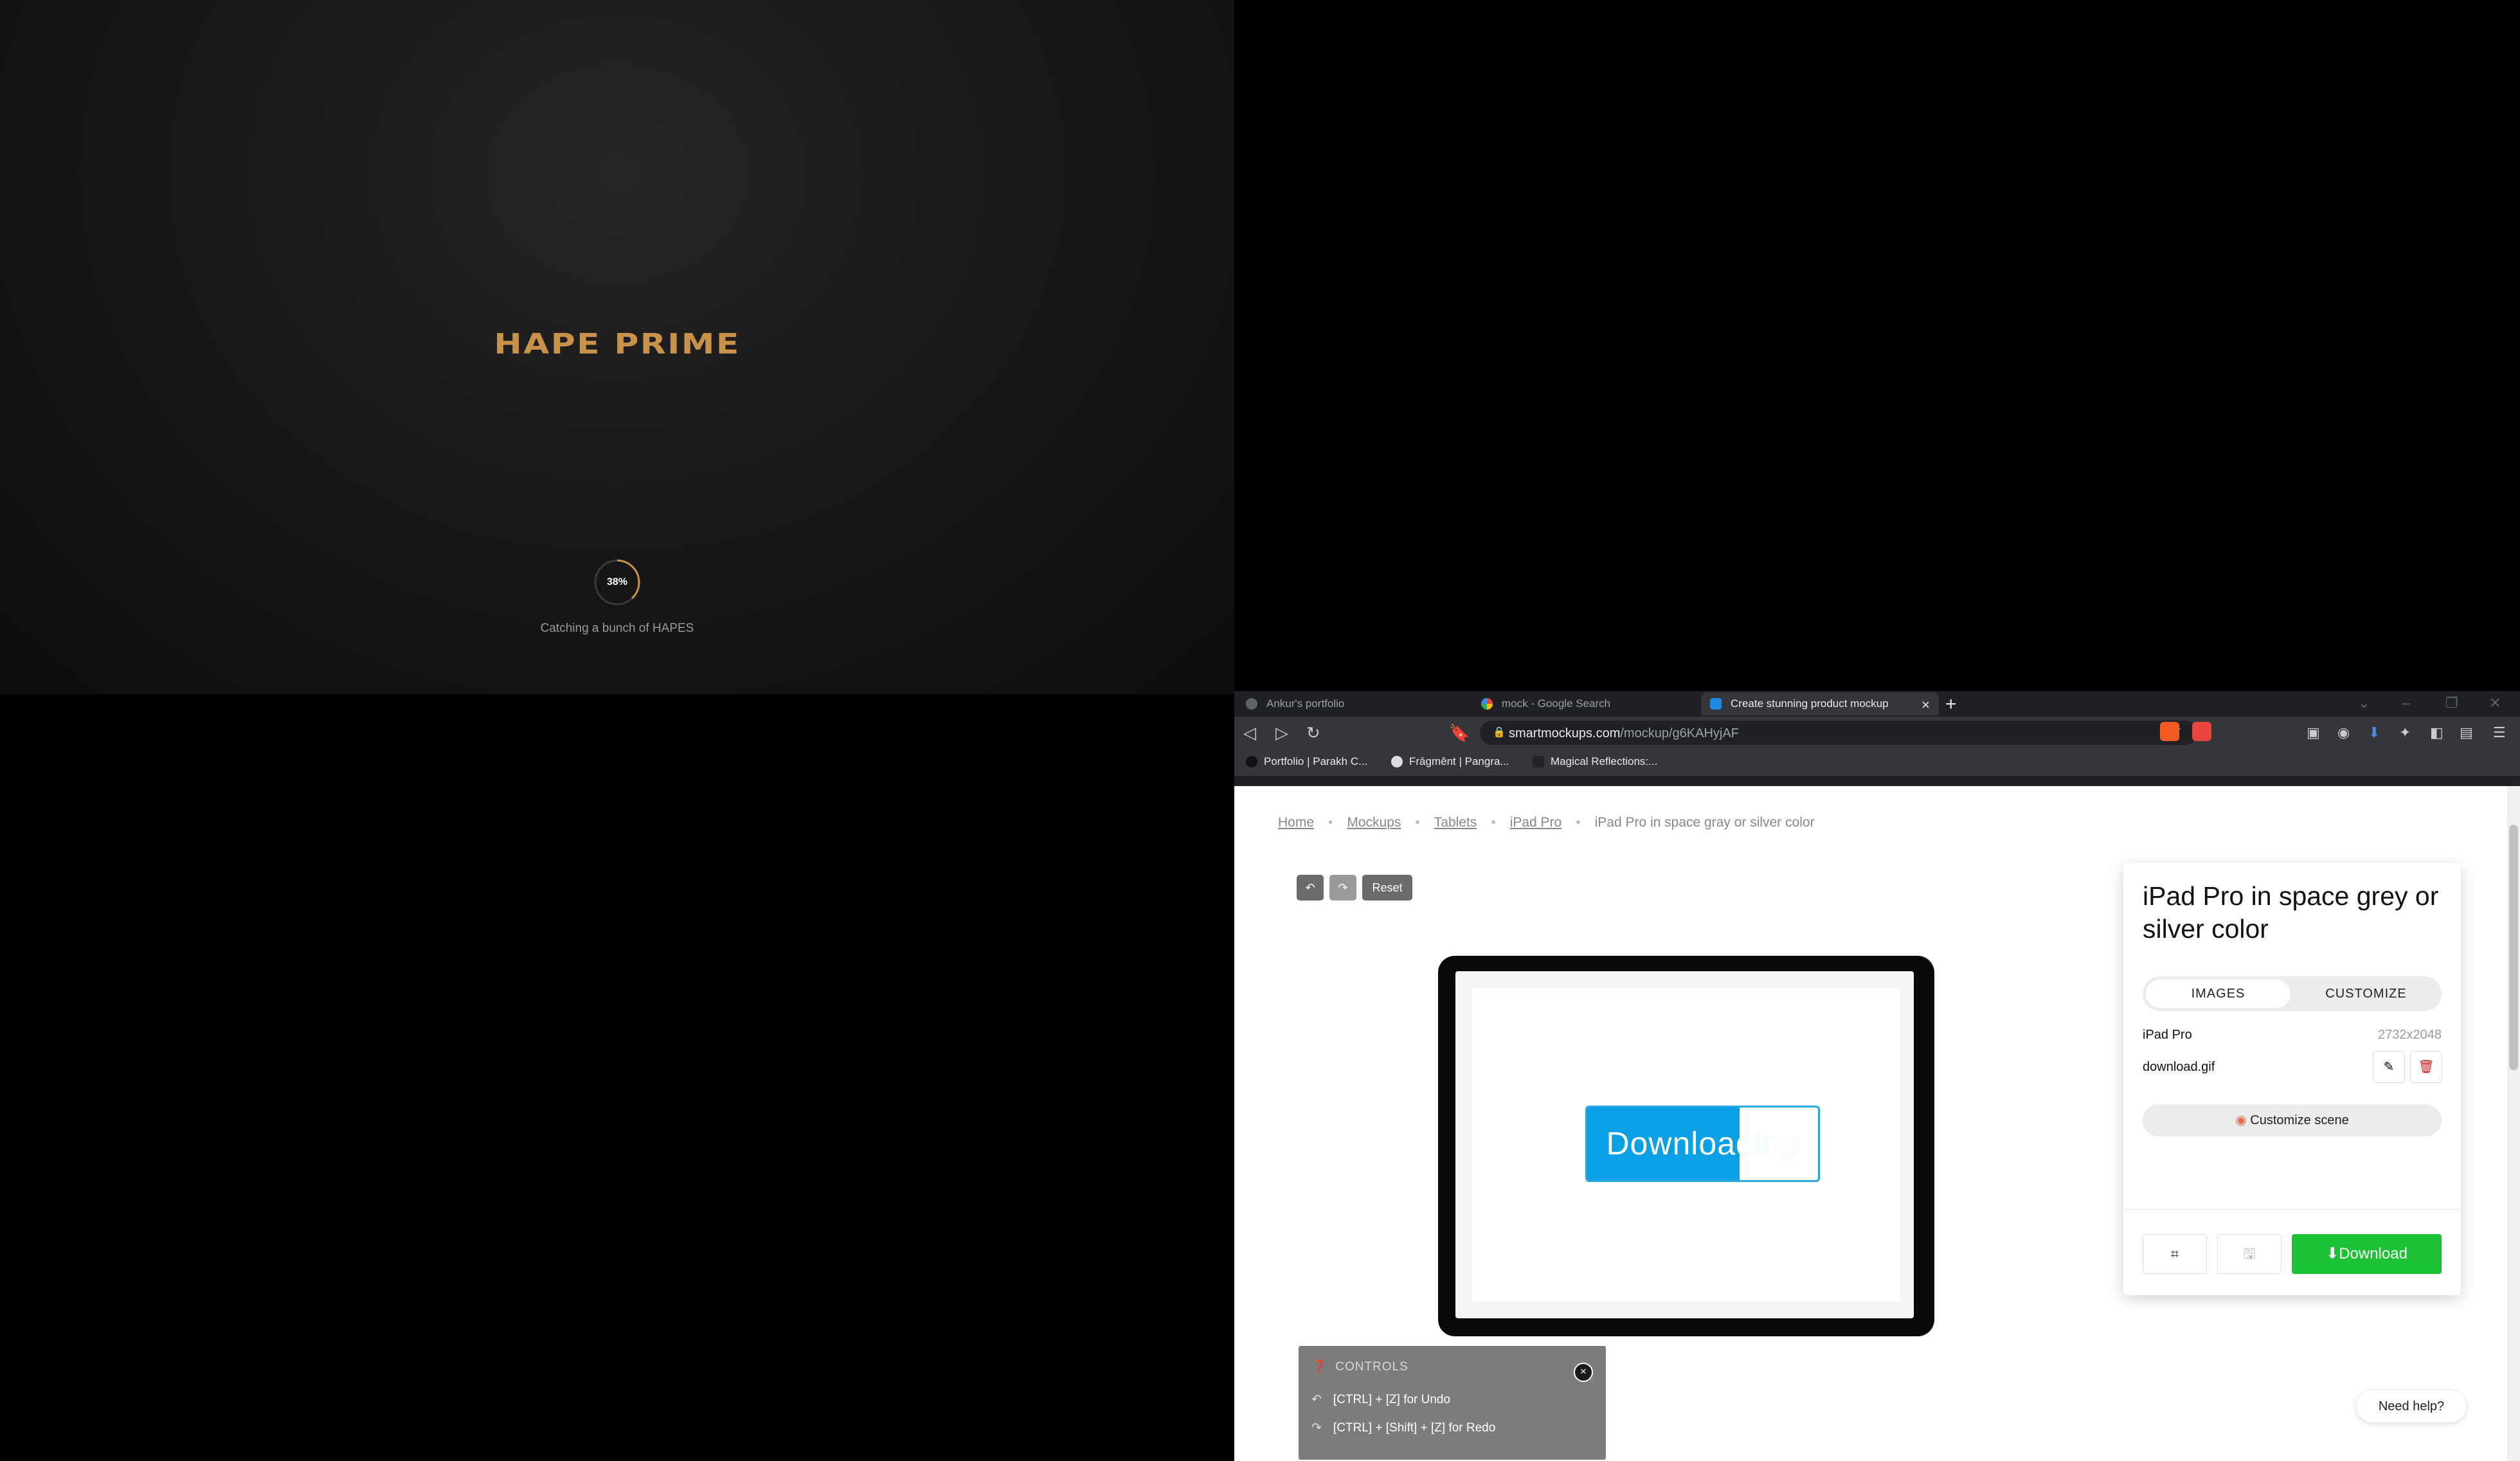 This screenshot has height=1461, width=2520. I want to click on tab-smartmockups: Create stunning product mockup ×, so click(1820, 703).